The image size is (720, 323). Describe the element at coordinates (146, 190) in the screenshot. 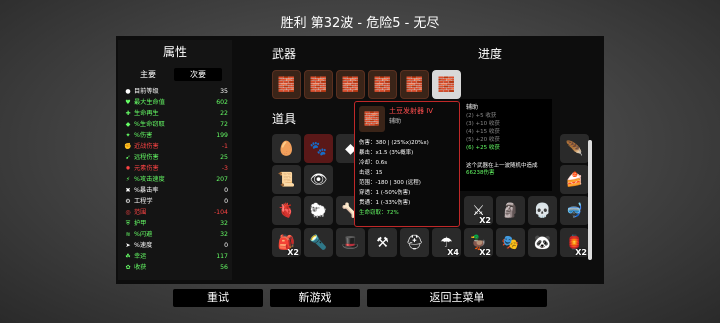

I see `stat-name: %暴击率` at that location.